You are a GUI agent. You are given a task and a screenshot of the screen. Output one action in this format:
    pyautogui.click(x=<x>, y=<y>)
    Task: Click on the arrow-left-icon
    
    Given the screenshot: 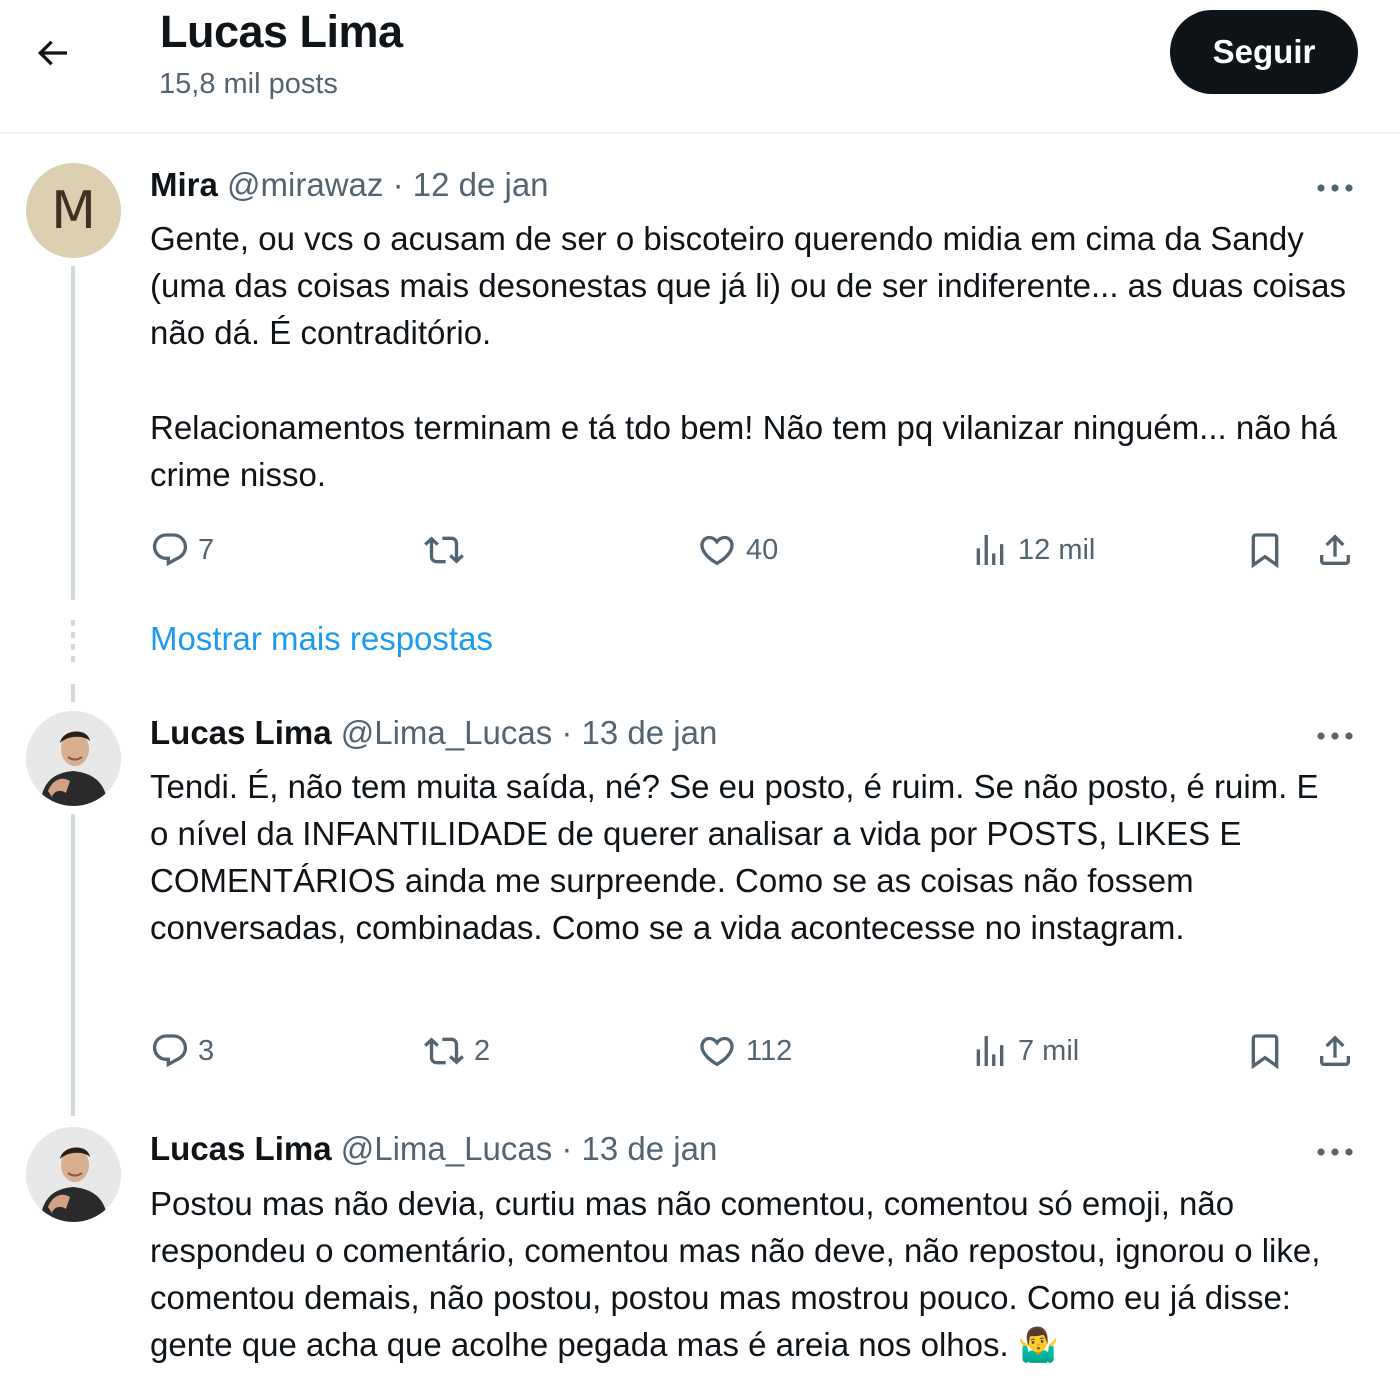 What is the action you would take?
    pyautogui.click(x=52, y=53)
    